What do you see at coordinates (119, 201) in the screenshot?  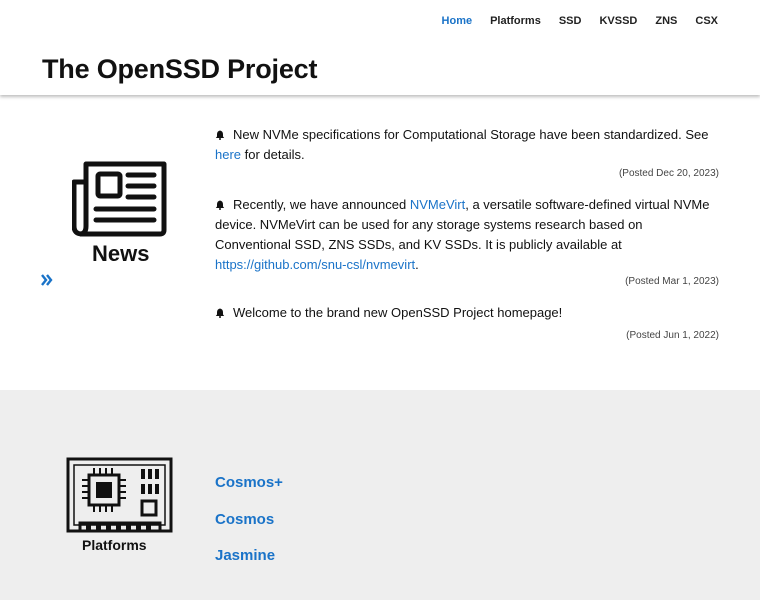 I see `newspaper-icon` at bounding box center [119, 201].